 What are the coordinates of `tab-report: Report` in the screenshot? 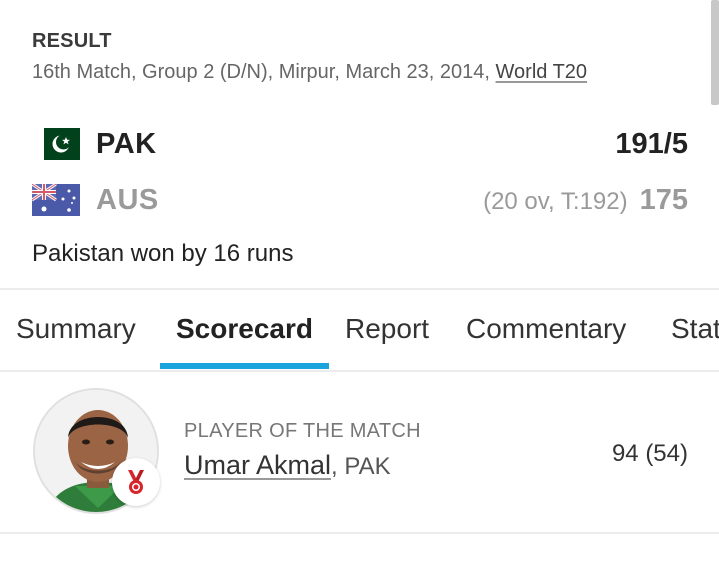 It's located at (387, 330).